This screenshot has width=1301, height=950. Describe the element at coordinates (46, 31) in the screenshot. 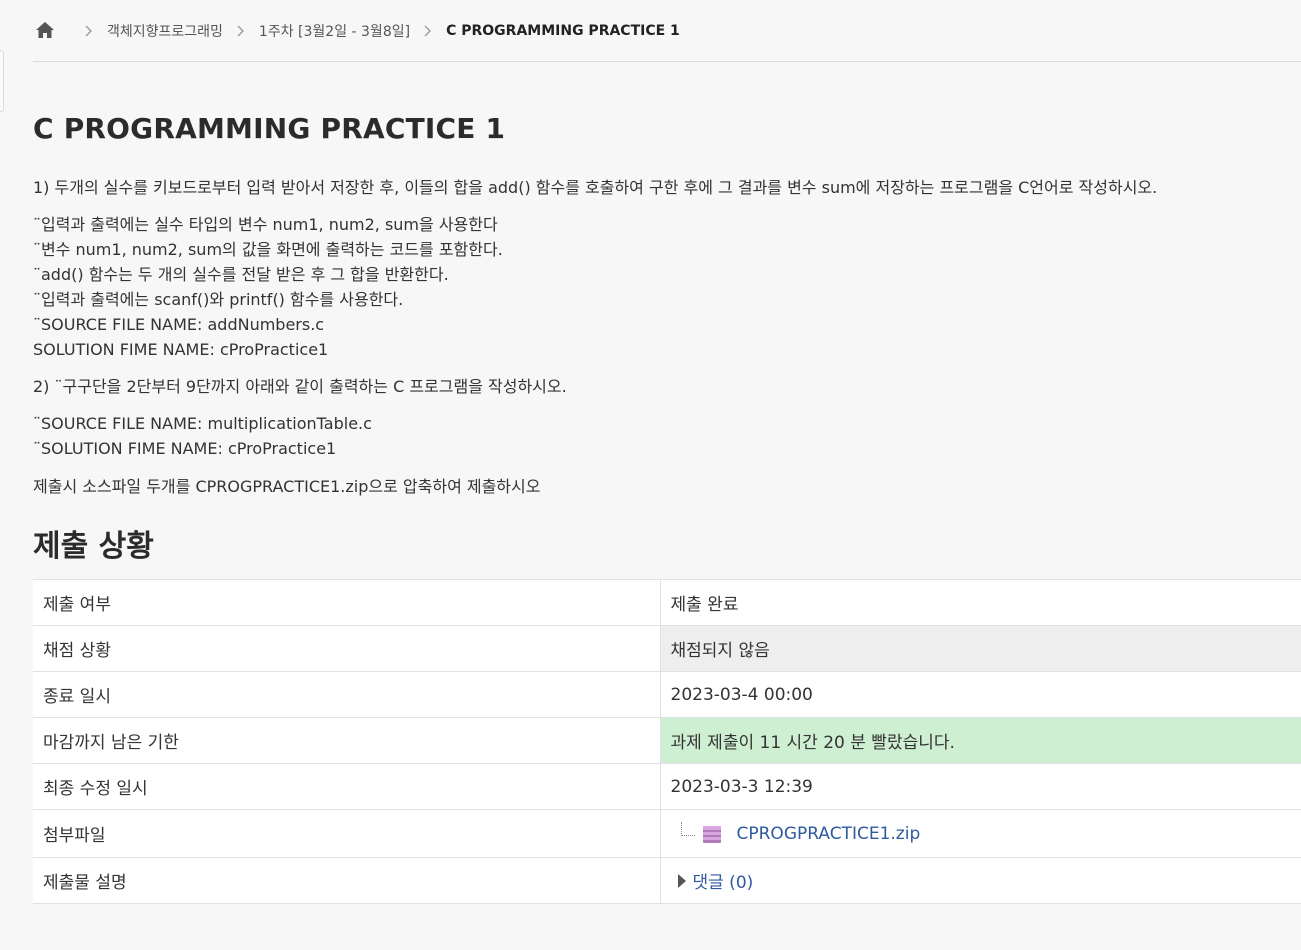

I see `home-icon` at that location.